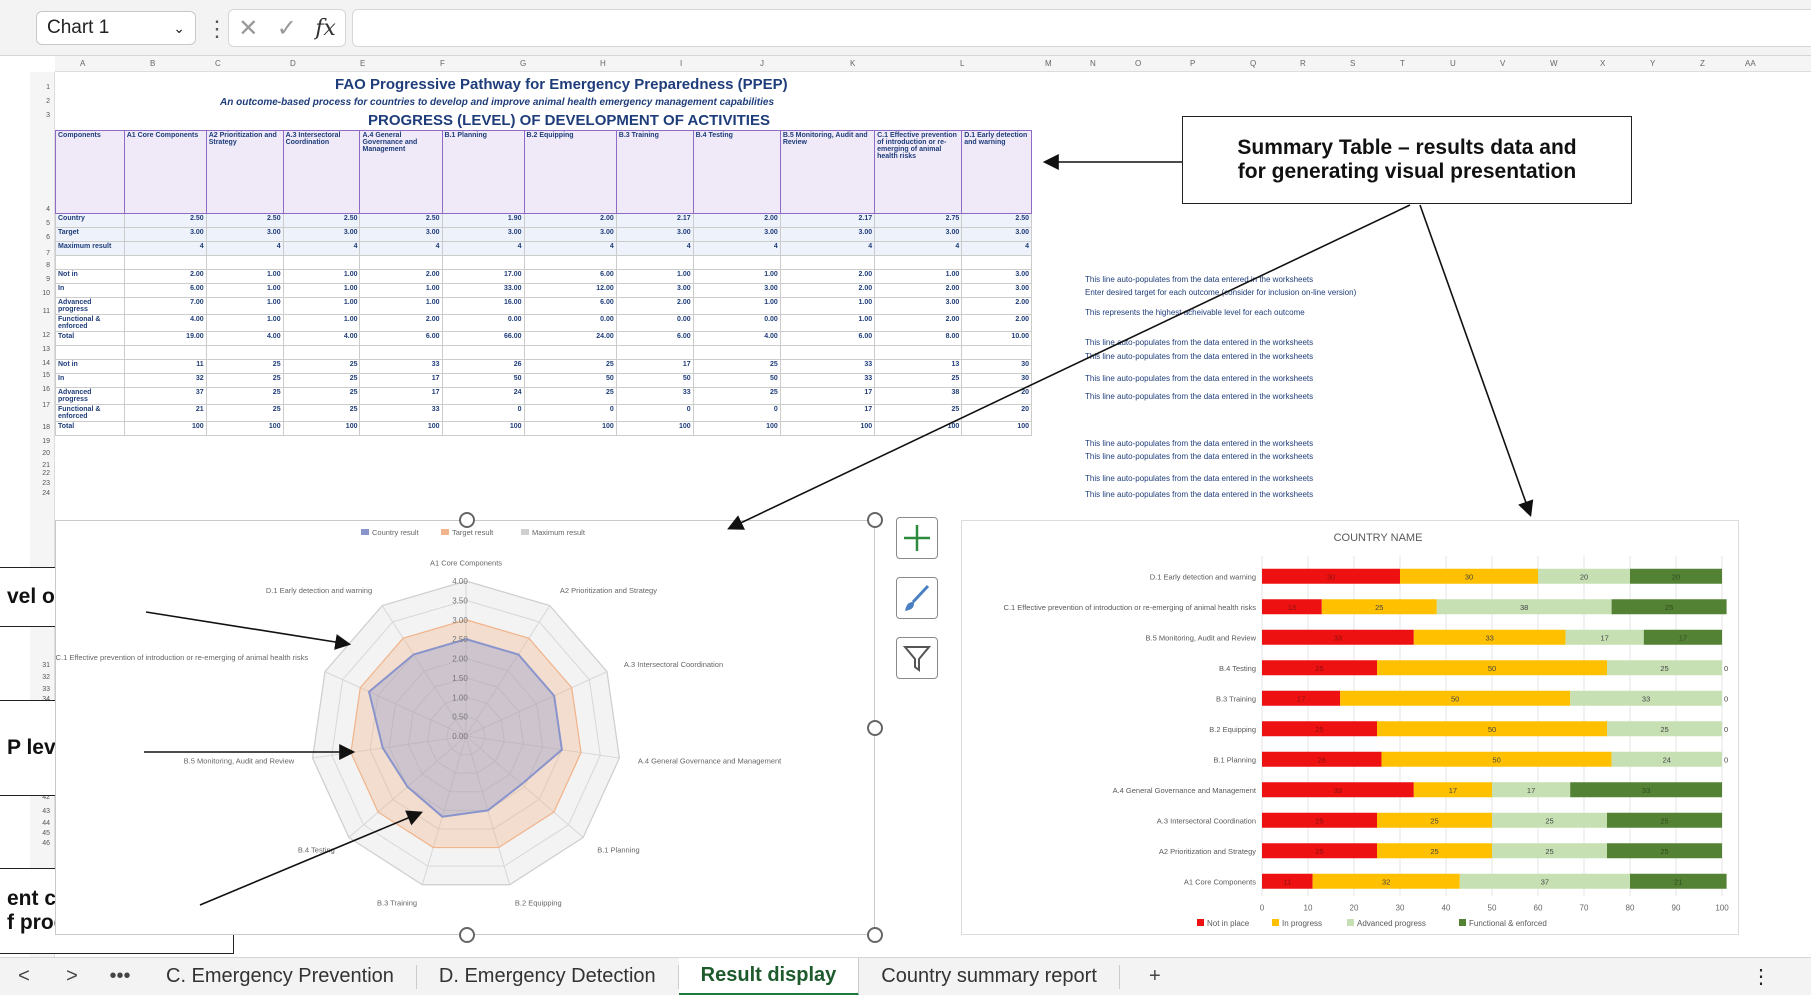 This screenshot has width=1811, height=995. Describe the element at coordinates (1253, 63) in the screenshot. I see `column-header: Q` at that location.